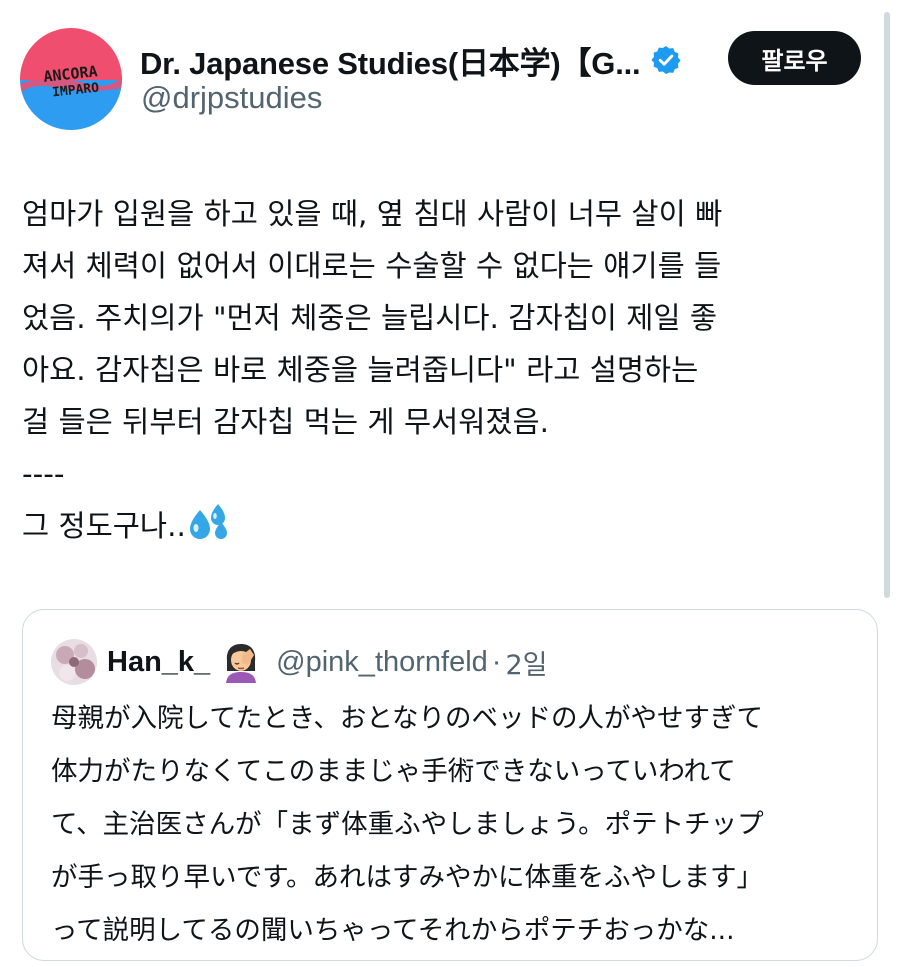 This screenshot has height=967, width=900. What do you see at coordinates (43, 474) in the screenshot?
I see `tweet-line: ----` at bounding box center [43, 474].